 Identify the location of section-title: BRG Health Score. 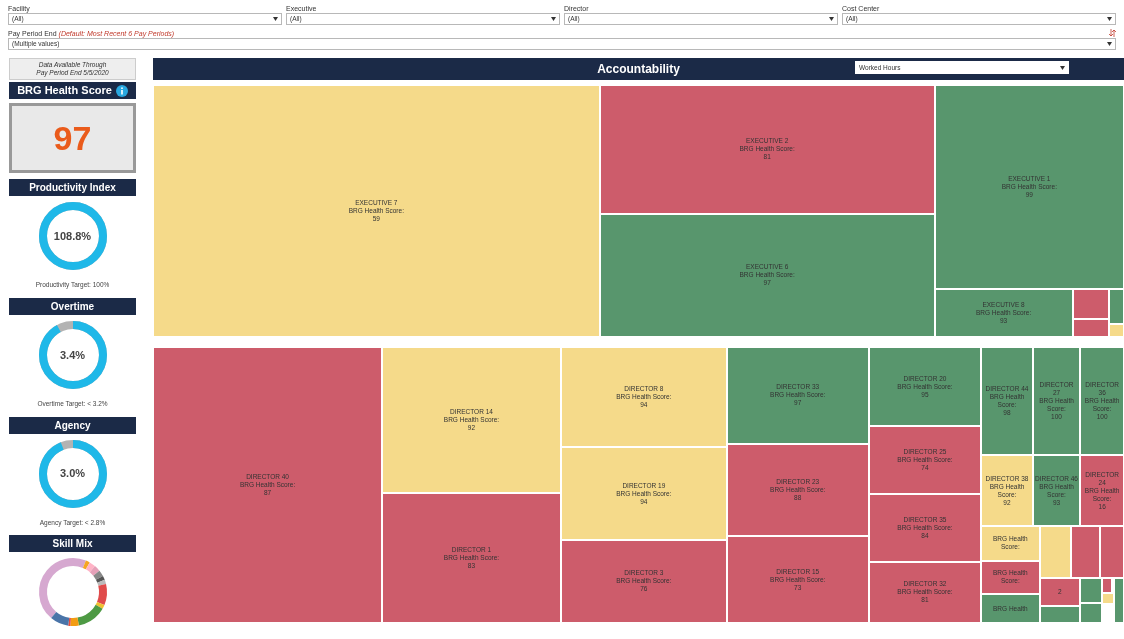
(64, 90).